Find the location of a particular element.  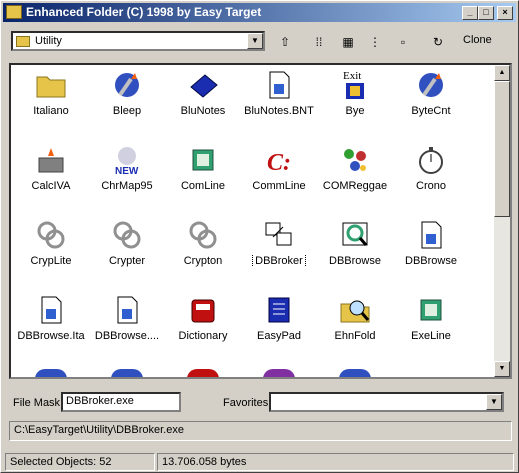

list-view-icon: ▦ is located at coordinates (348, 42).